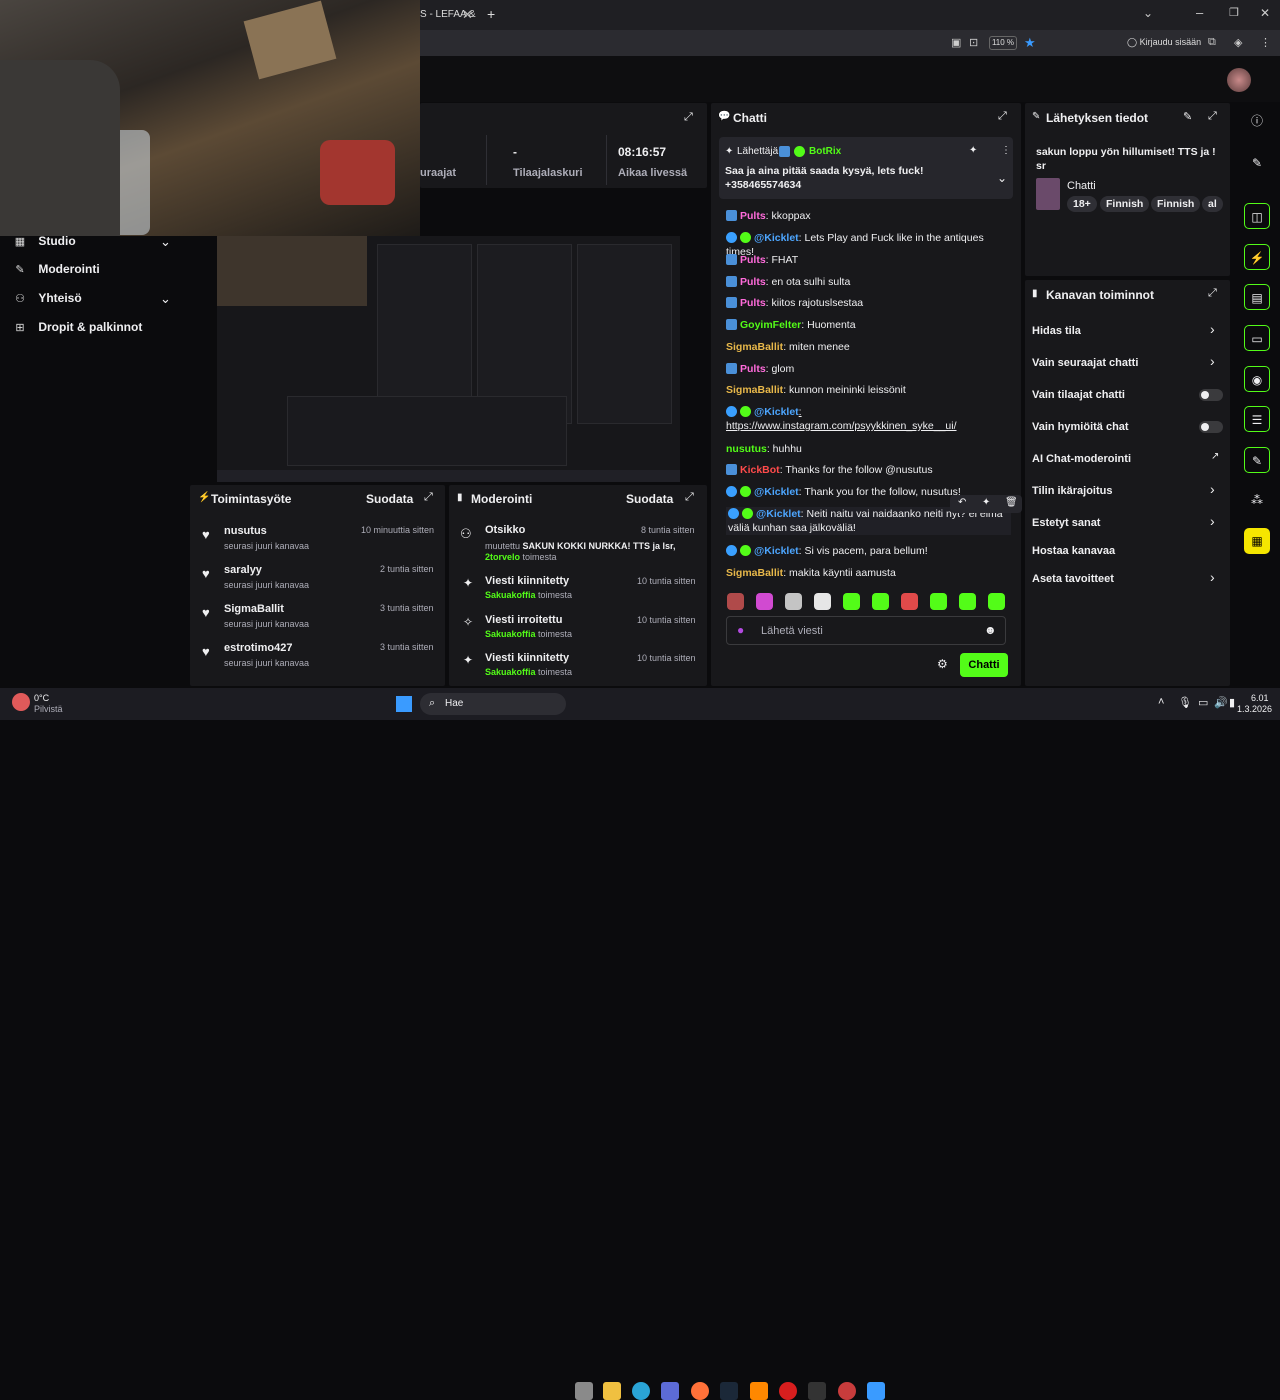  I want to click on trash-icon: 🗑, so click(1011, 502).